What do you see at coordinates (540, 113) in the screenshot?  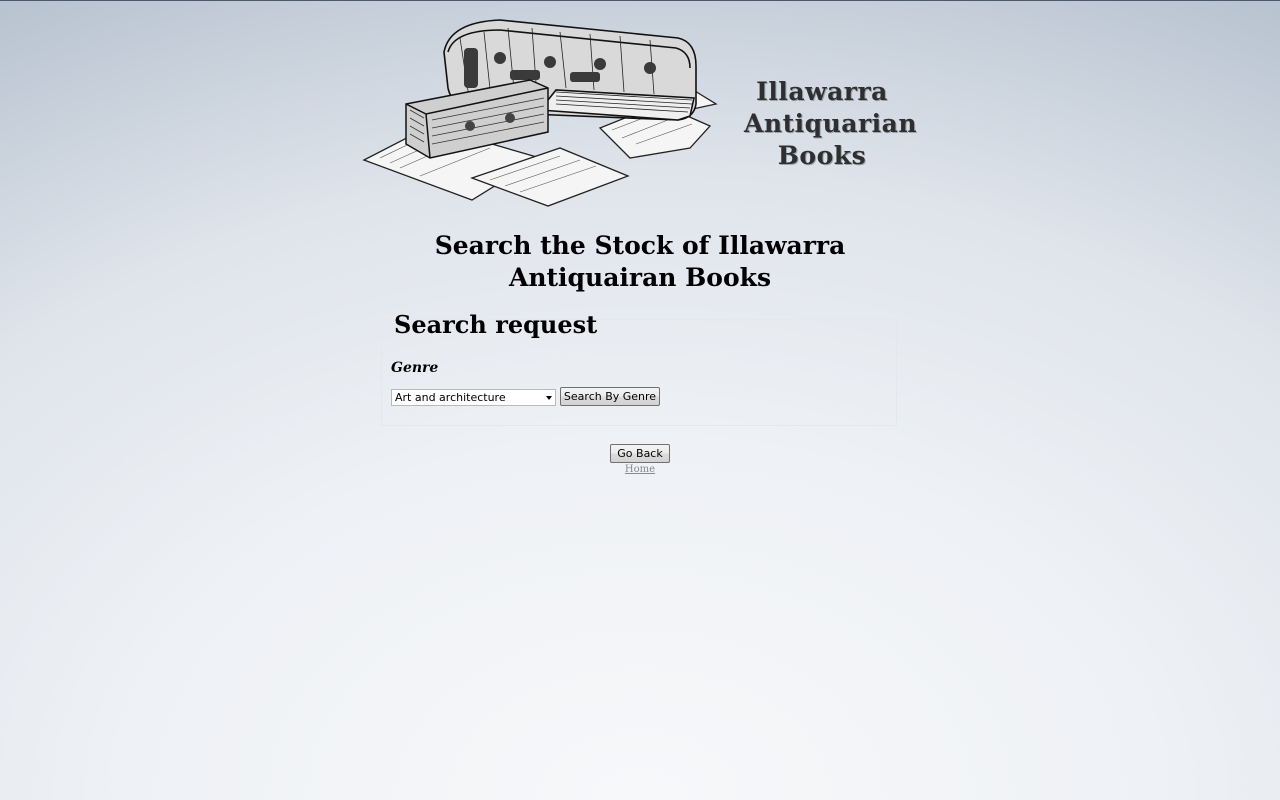 I see `antique-books-illustration-icon` at bounding box center [540, 113].